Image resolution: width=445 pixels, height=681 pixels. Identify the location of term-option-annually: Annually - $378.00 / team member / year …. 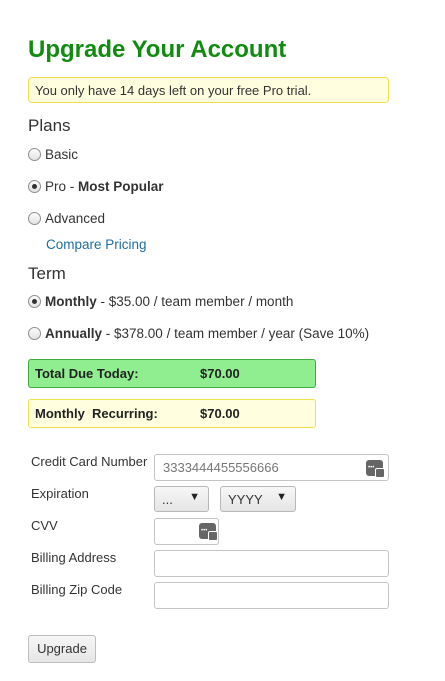
(198, 333).